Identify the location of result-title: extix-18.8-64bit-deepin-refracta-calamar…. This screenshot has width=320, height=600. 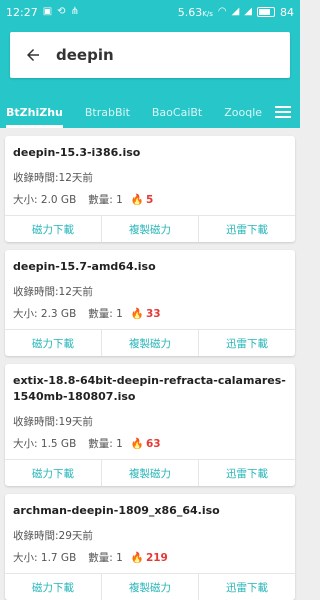
(150, 389).